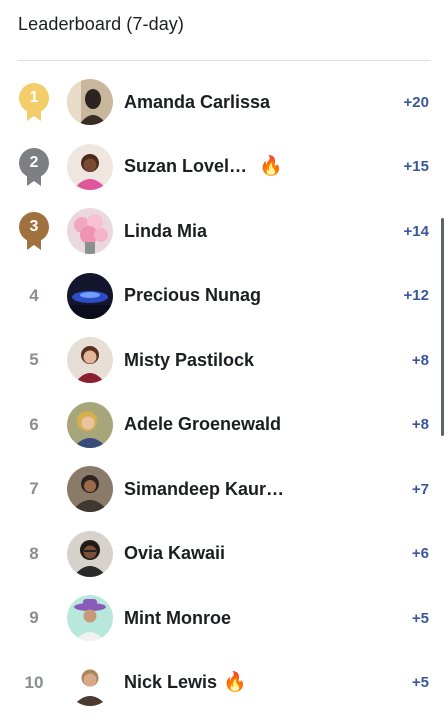 Image resolution: width=448 pixels, height=720 pixels. I want to click on rank-number: 4, so click(34, 295).